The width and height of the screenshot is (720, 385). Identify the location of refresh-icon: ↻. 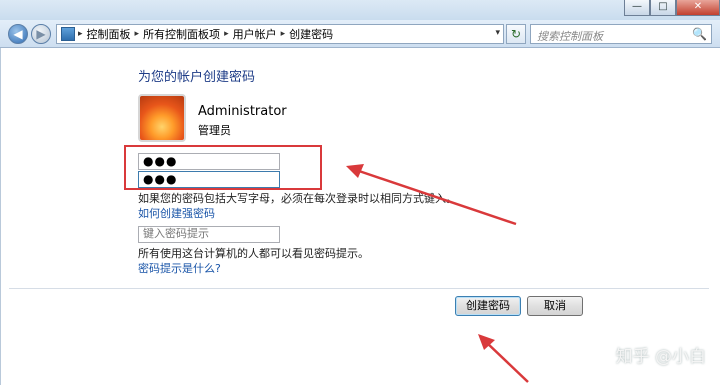
(516, 34).